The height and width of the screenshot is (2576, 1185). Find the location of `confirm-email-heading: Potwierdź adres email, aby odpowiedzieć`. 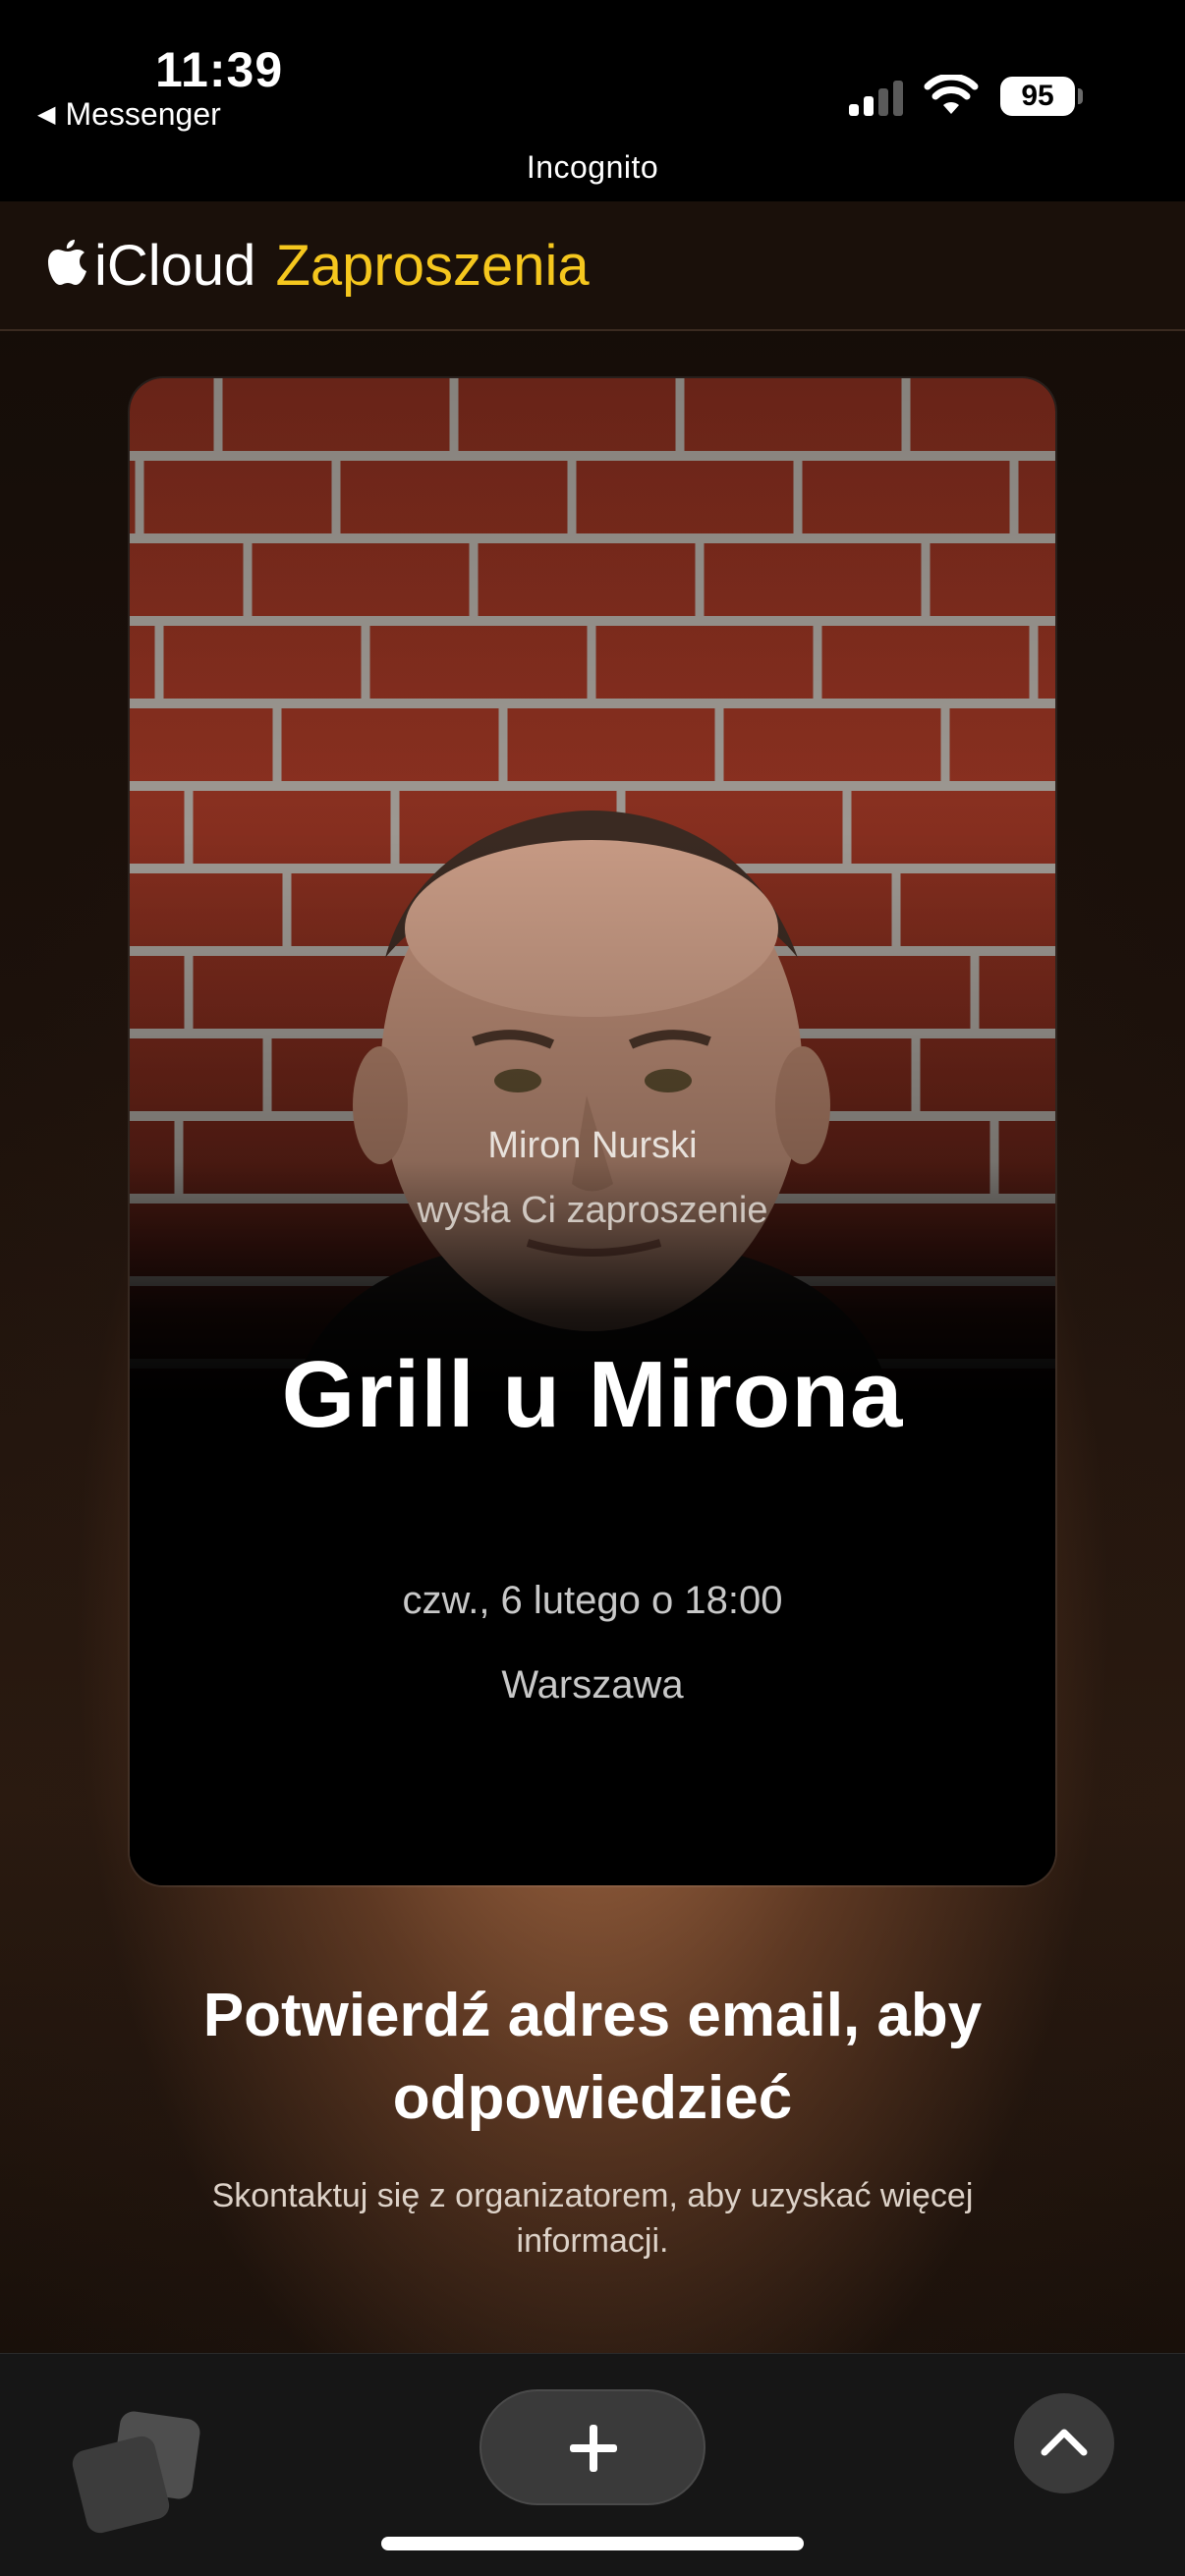

confirm-email-heading: Potwierdź adres email, aby odpowiedzieć is located at coordinates (592, 2057).